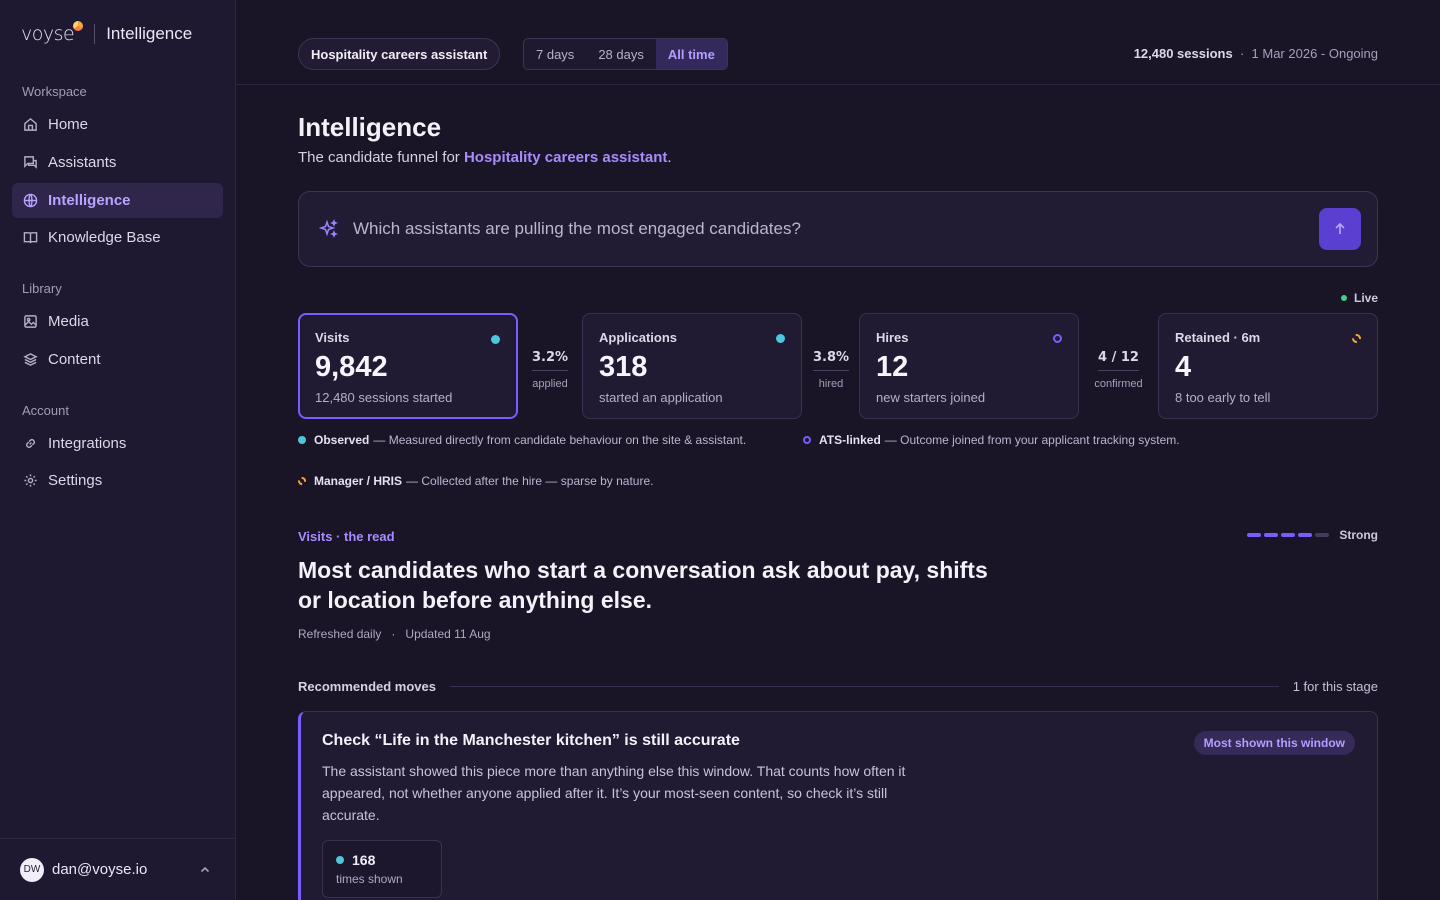 This screenshot has width=1440, height=900. Describe the element at coordinates (1358, 535) in the screenshot. I see `strength-label: Strong` at that location.